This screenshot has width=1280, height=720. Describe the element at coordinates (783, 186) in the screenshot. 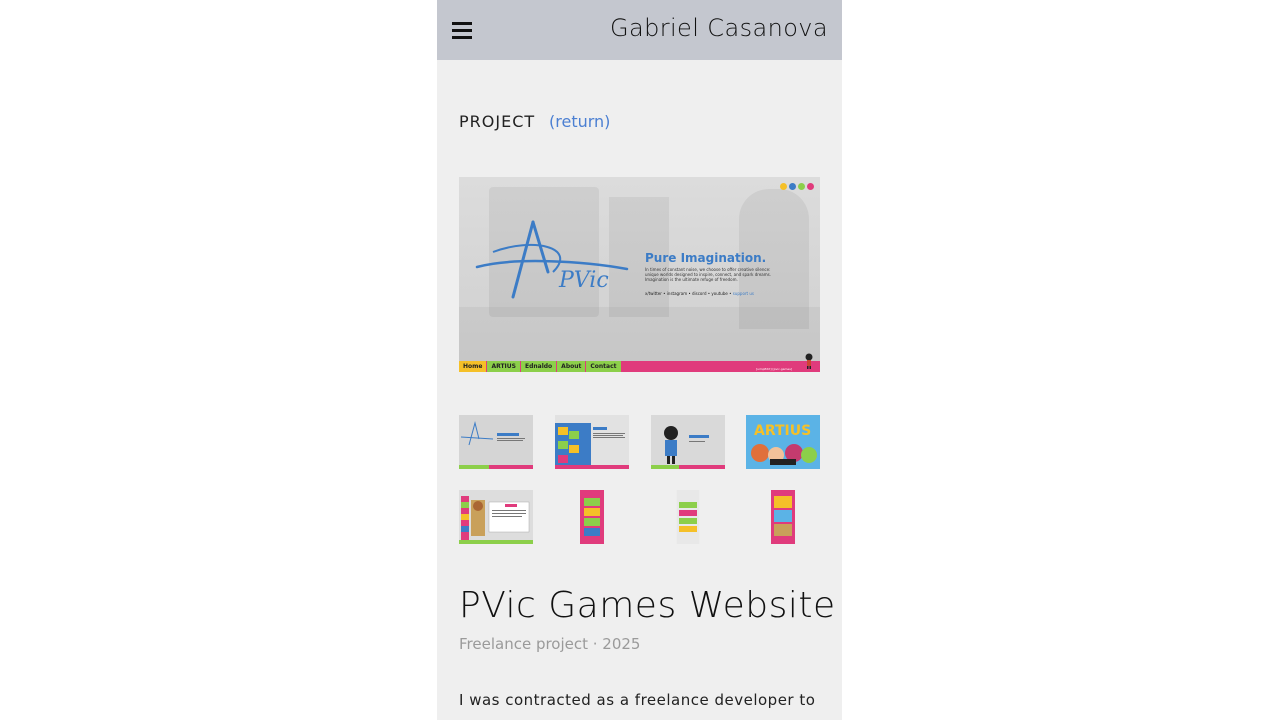

I see `dot-yellow` at that location.